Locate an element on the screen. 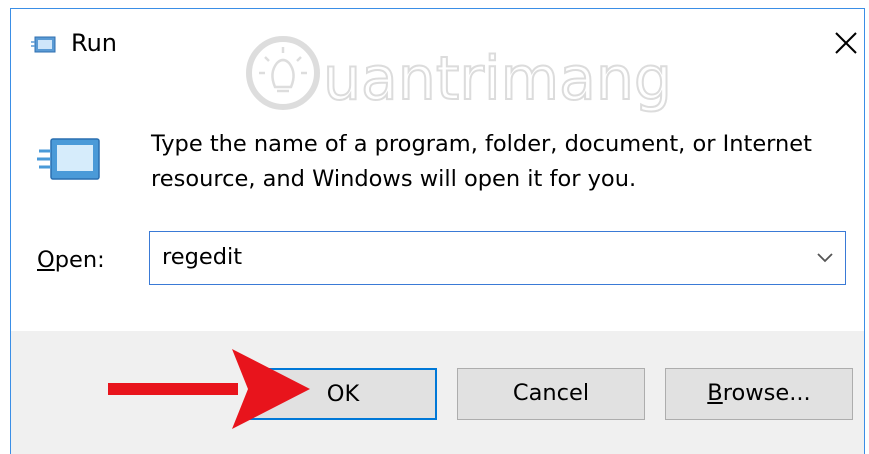 The height and width of the screenshot is (454, 869). watermark-logo: uantrimang is located at coordinates (459, 75).